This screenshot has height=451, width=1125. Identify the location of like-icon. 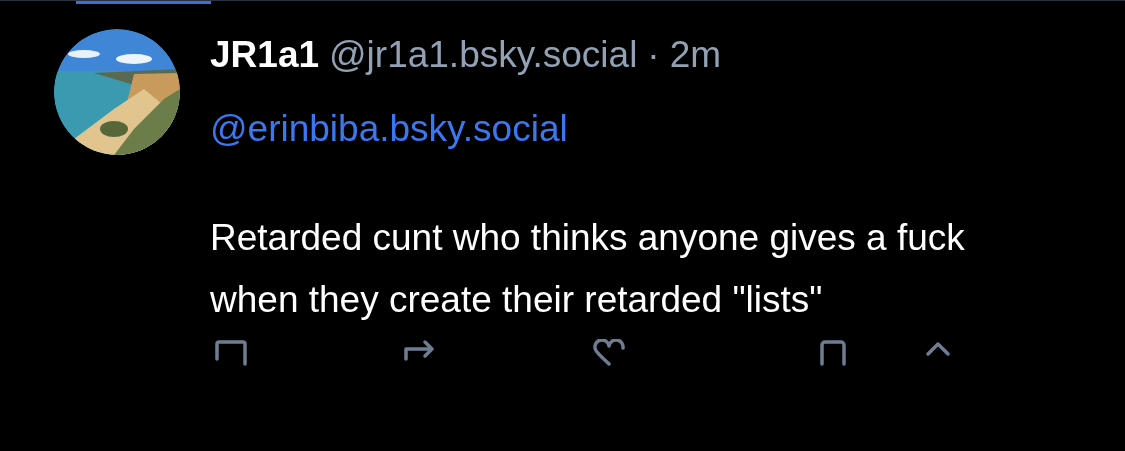
(609, 353).